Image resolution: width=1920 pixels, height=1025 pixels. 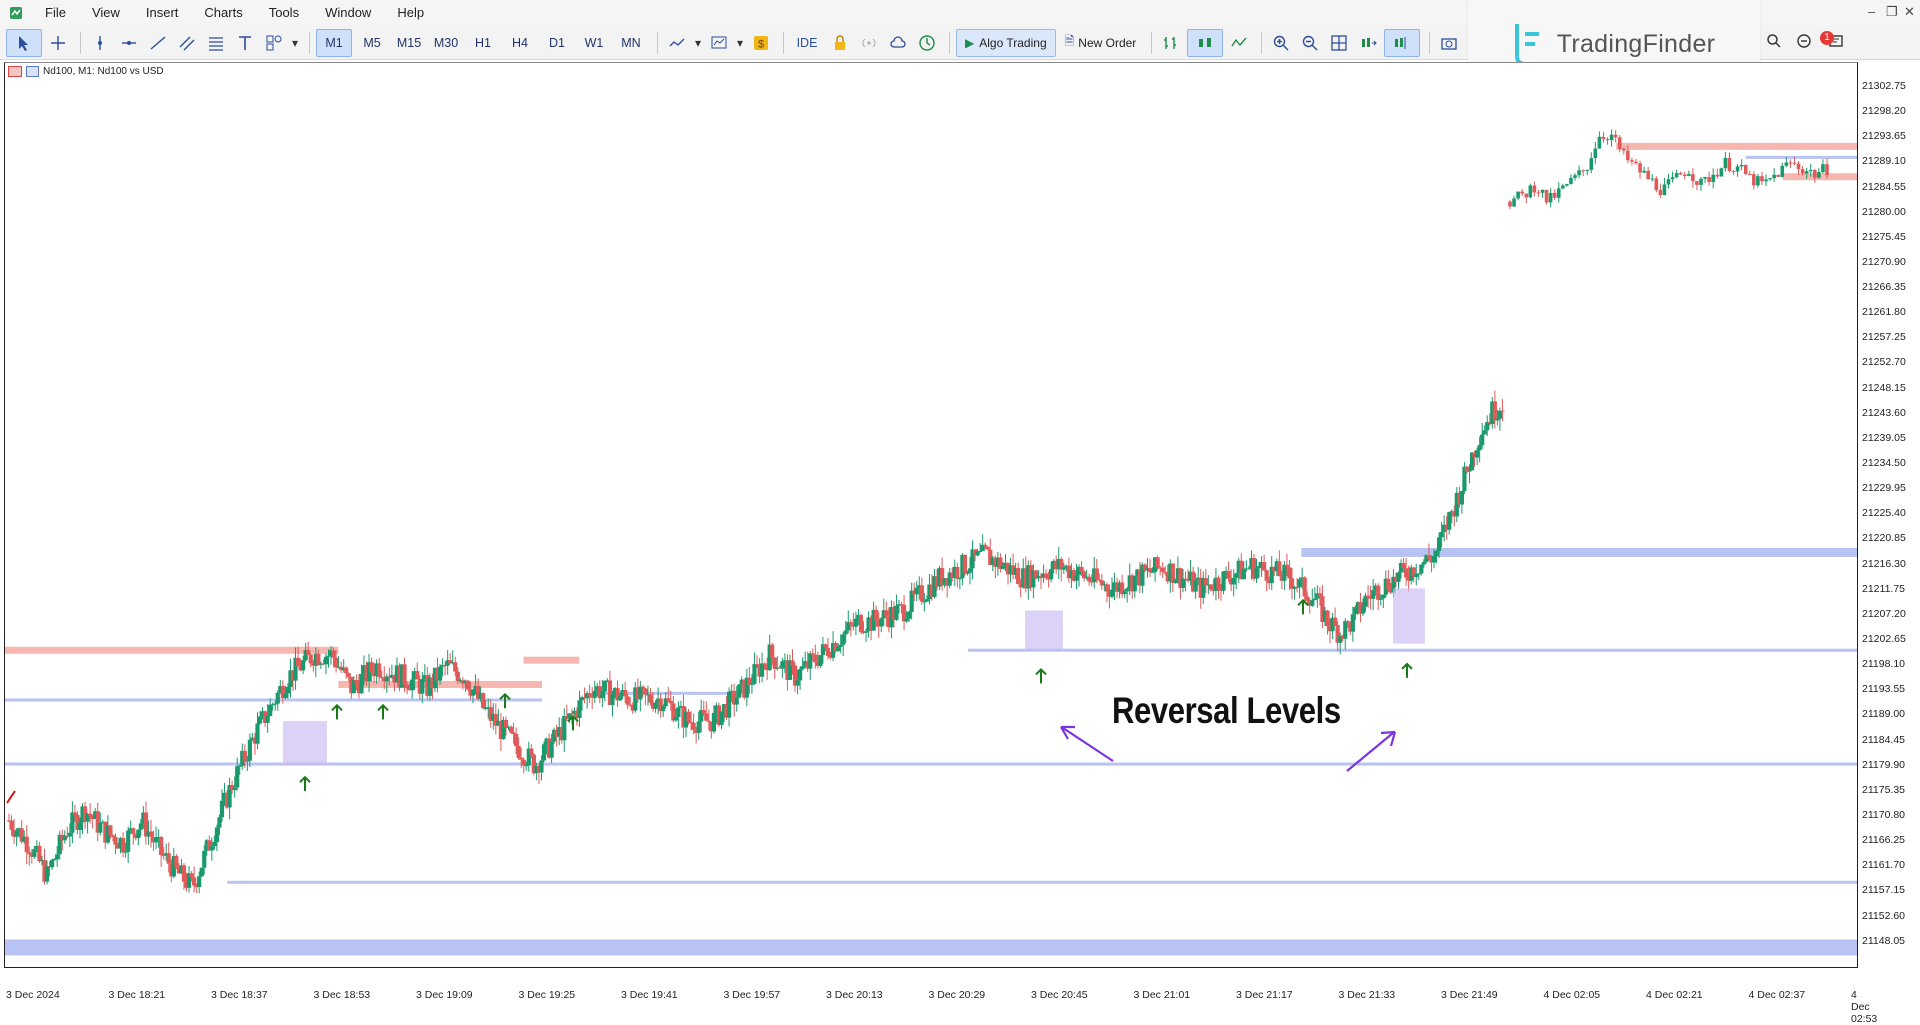 I want to click on menu-window: Window, so click(x=348, y=13).